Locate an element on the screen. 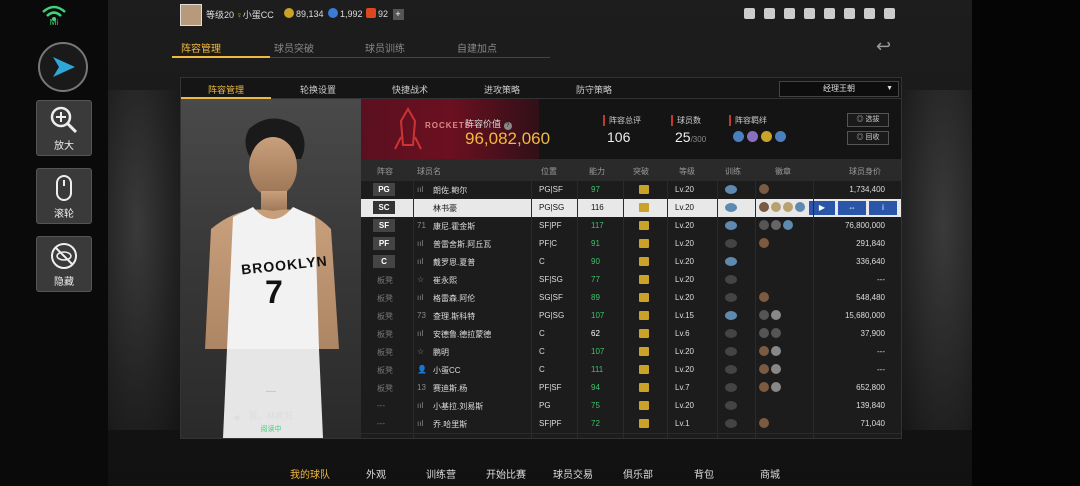 This screenshot has height=486, width=1080. table-row: 板凳 👤 小蛋CC C 111 Lv.20 --- is located at coordinates (631, 370).